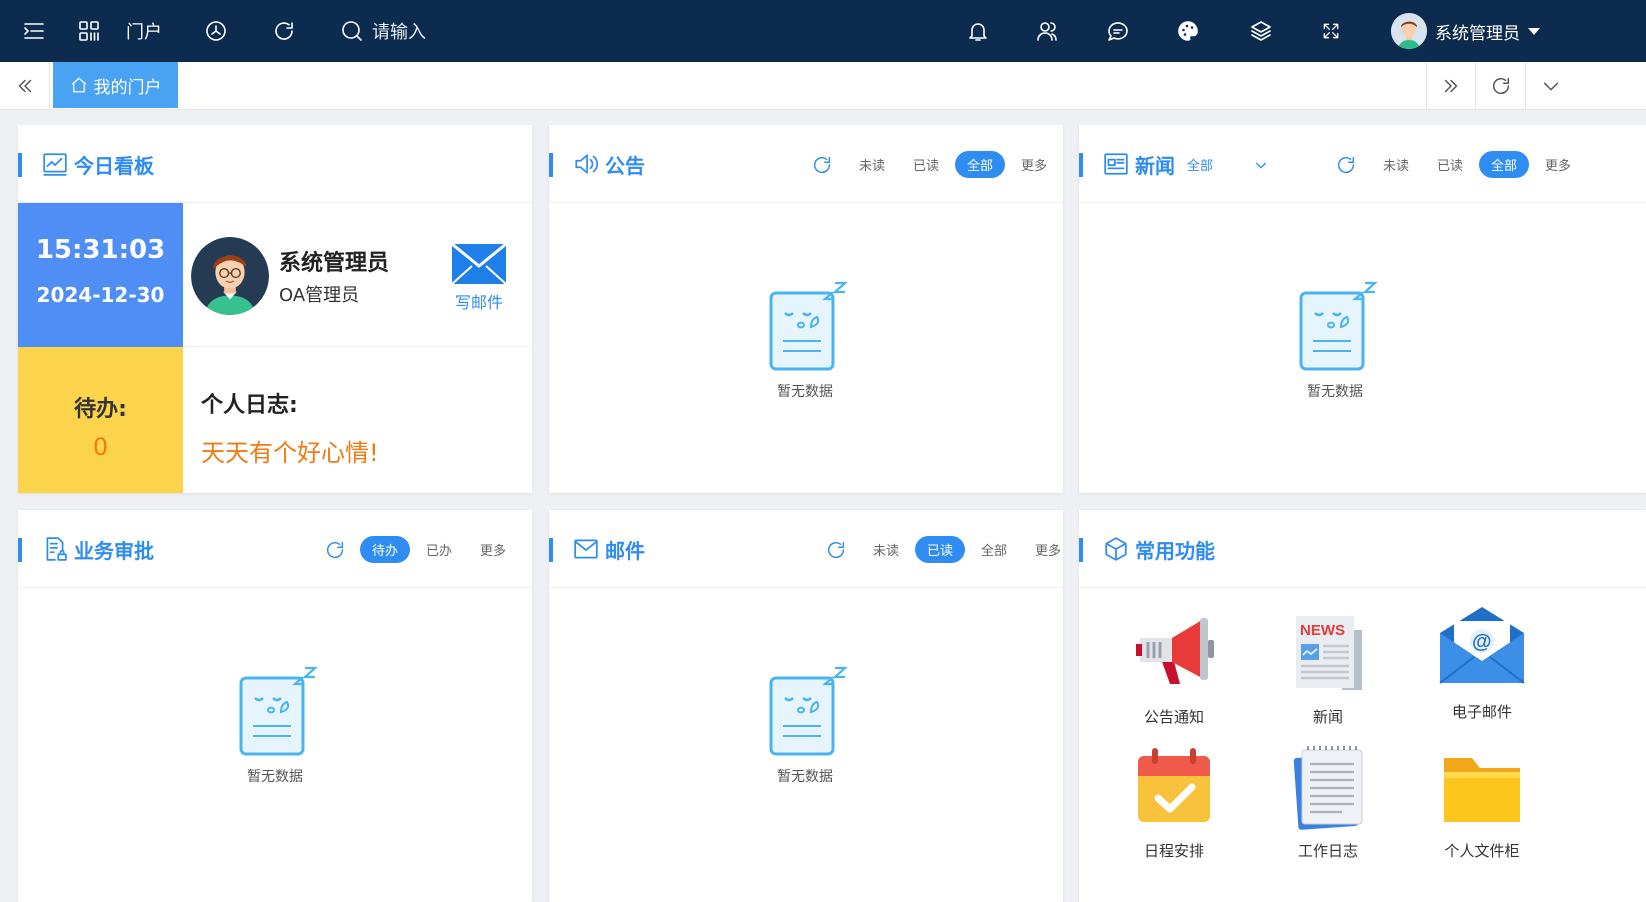  I want to click on mail-card: 邮件 未读 已读 全部 更多 暂无数据, so click(806, 706).